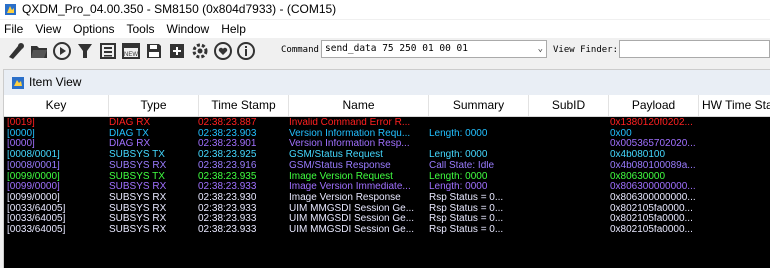 The image size is (770, 268). What do you see at coordinates (638, 176) in the screenshot?
I see `cell-payload: 0x80630000` at bounding box center [638, 176].